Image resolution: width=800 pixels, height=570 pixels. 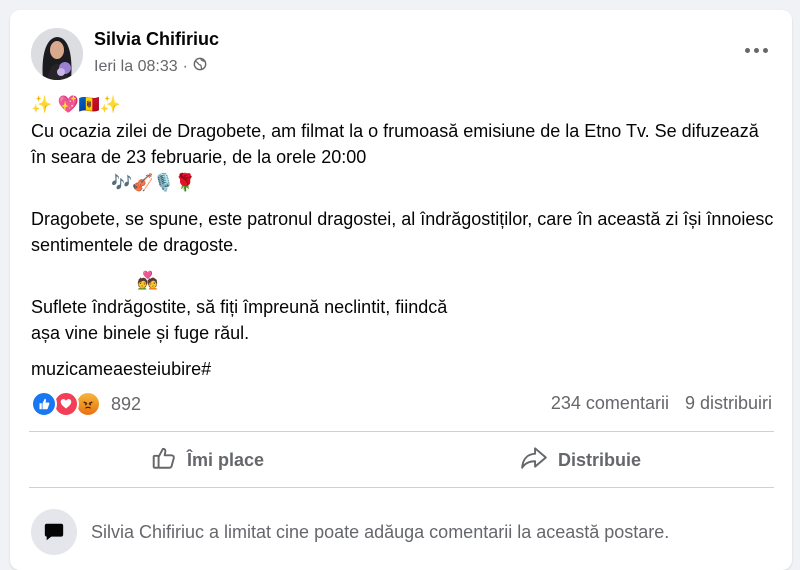 What do you see at coordinates (728, 403) in the screenshot?
I see `shares-count: 9 distribuiri` at bounding box center [728, 403].